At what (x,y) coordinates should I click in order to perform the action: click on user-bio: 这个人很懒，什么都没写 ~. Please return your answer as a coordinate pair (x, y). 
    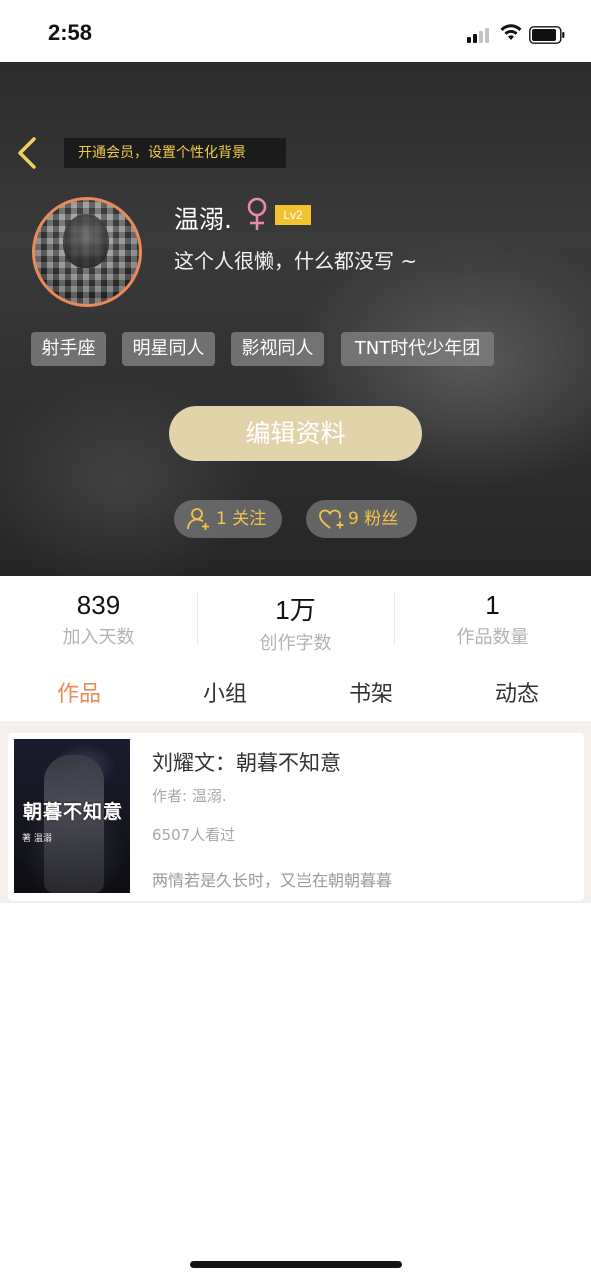
    Looking at the image, I should click on (296, 261).